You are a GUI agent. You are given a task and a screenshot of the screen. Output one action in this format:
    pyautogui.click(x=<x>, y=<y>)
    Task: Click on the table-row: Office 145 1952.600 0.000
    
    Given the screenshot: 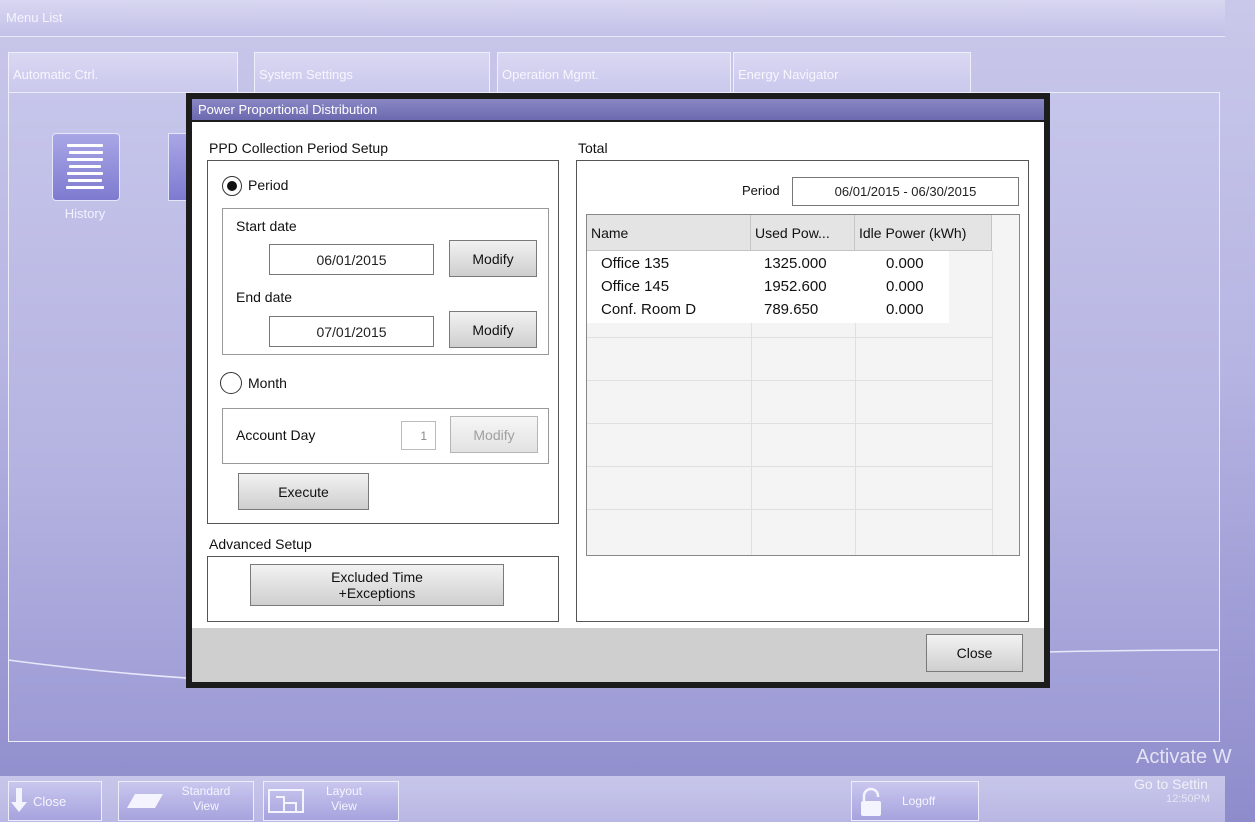 What is the action you would take?
    pyautogui.click(x=789, y=289)
    